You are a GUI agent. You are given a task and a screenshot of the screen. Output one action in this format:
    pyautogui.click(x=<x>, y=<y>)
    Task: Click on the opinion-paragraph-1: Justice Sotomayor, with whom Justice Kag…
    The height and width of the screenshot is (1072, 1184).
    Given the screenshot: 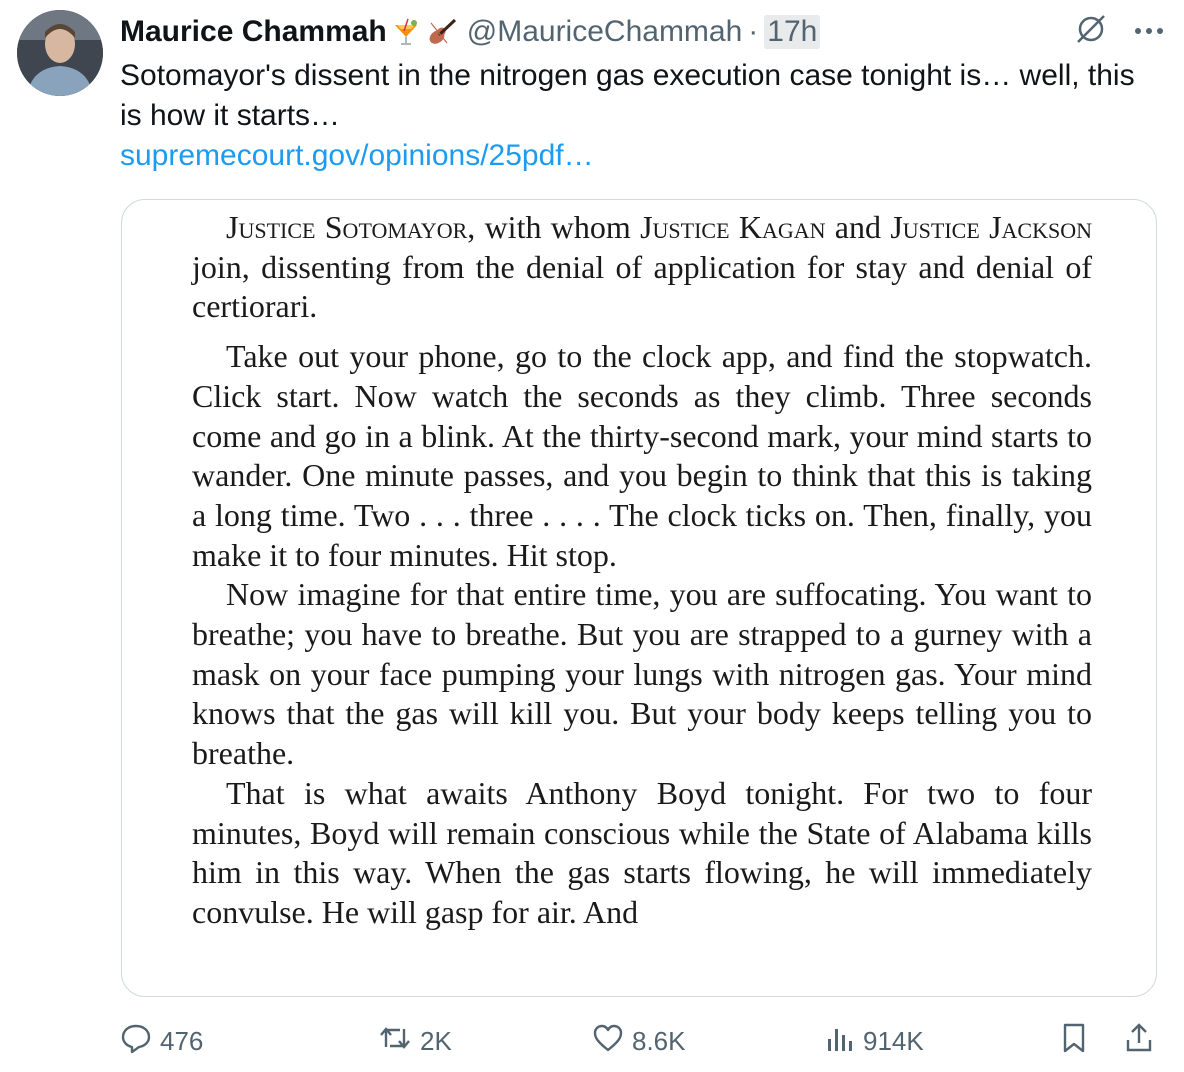 What is the action you would take?
    pyautogui.click(x=642, y=267)
    